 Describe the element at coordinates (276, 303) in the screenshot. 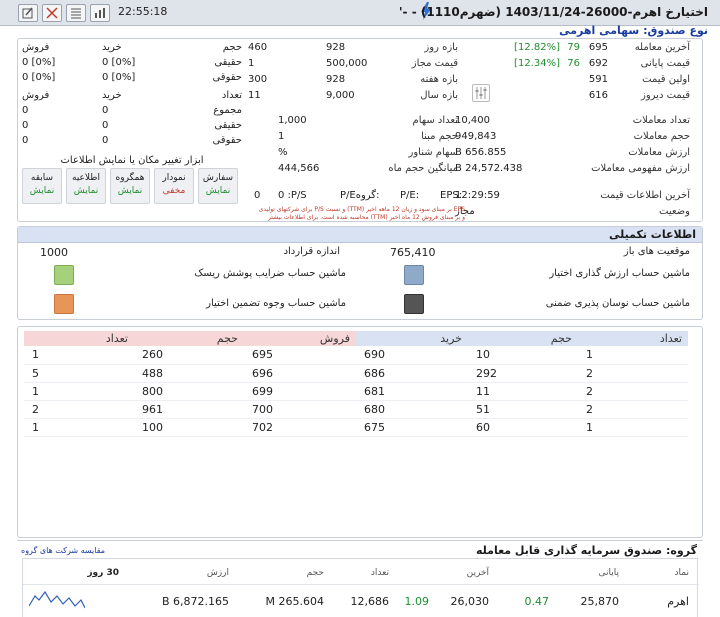

I see `calc-margin-link: ماشین حساب وجوه تضمین اختیار` at that location.